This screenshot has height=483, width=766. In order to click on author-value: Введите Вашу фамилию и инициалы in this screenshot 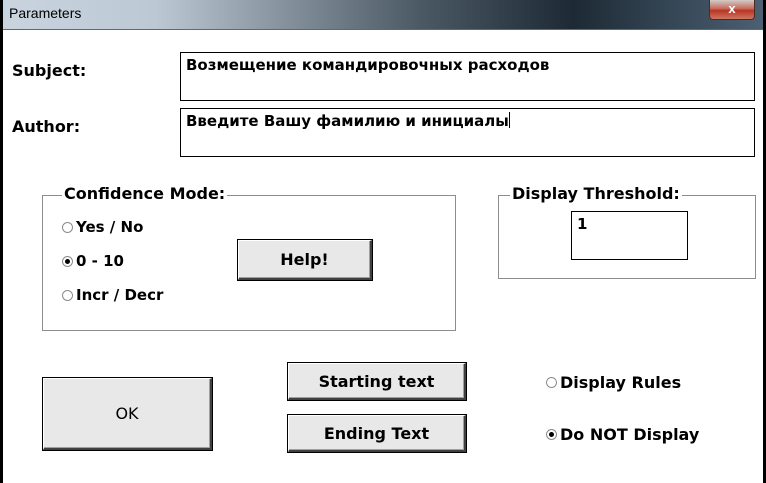, I will do `click(347, 121)`.